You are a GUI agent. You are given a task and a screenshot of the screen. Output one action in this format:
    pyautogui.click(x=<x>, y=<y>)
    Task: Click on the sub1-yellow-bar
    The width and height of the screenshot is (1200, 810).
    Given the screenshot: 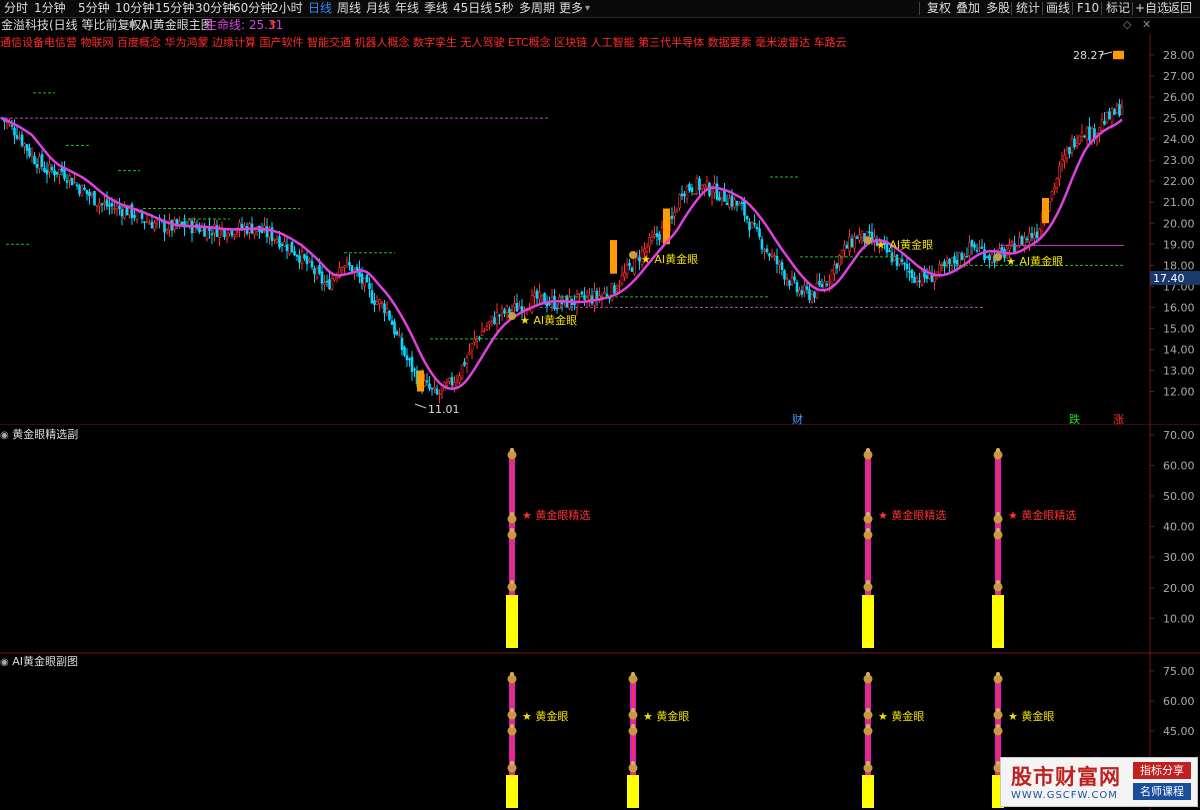 What is the action you would take?
    pyautogui.click(x=868, y=621)
    